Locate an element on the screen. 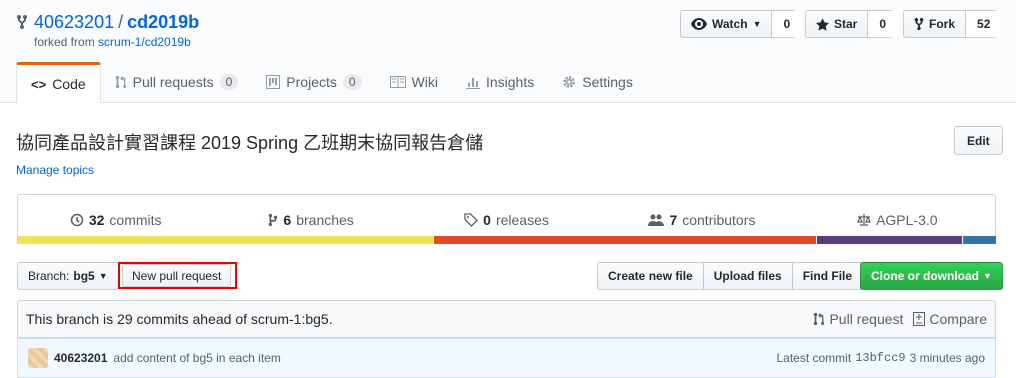 Image resolution: width=1016 pixels, height=378 pixels. forked-from: forked from scrum-1/cd2019b is located at coordinates (112, 42).